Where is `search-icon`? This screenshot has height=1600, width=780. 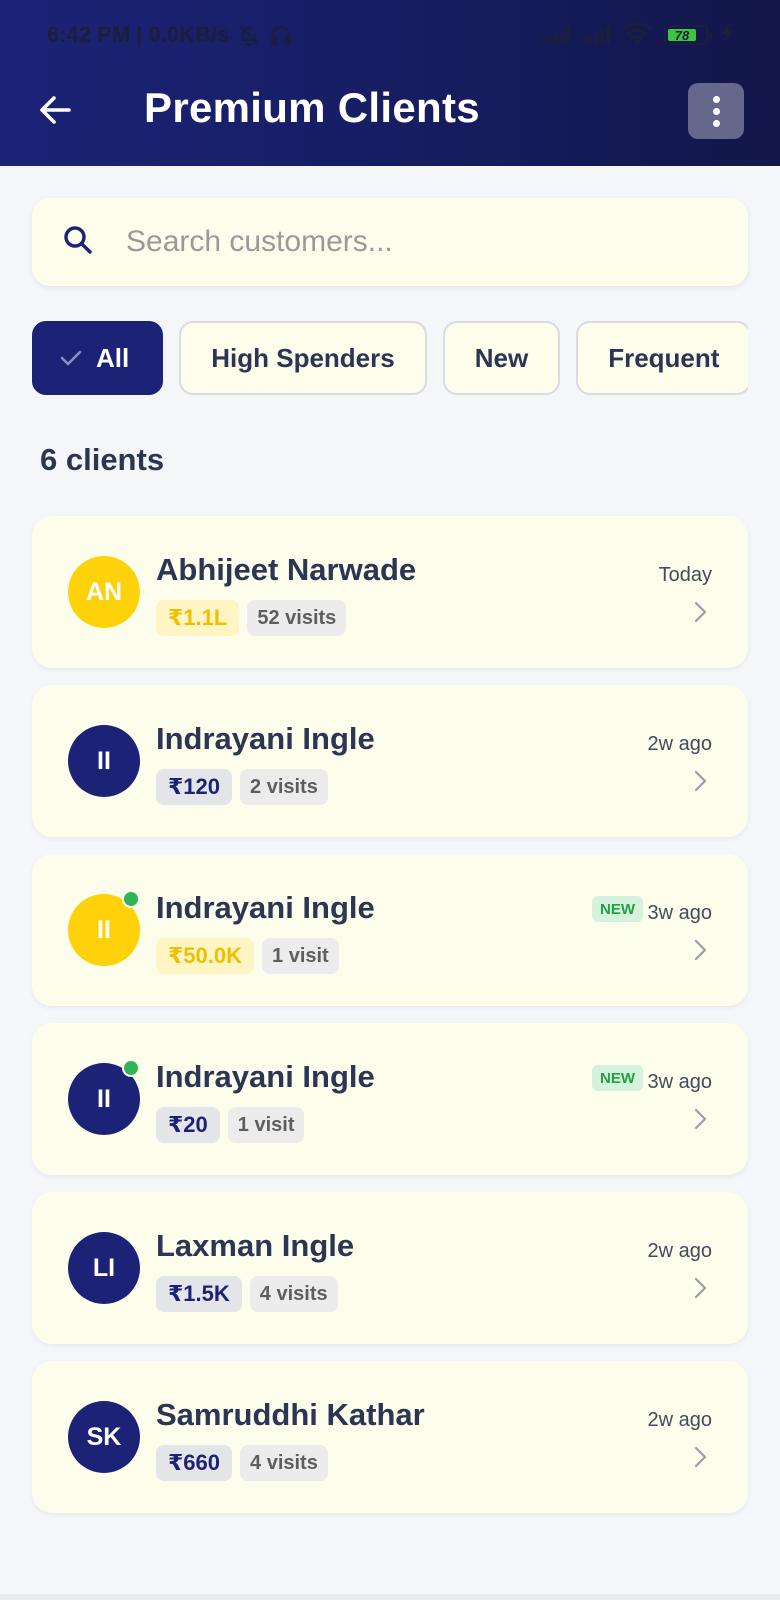
search-icon is located at coordinates (78, 242).